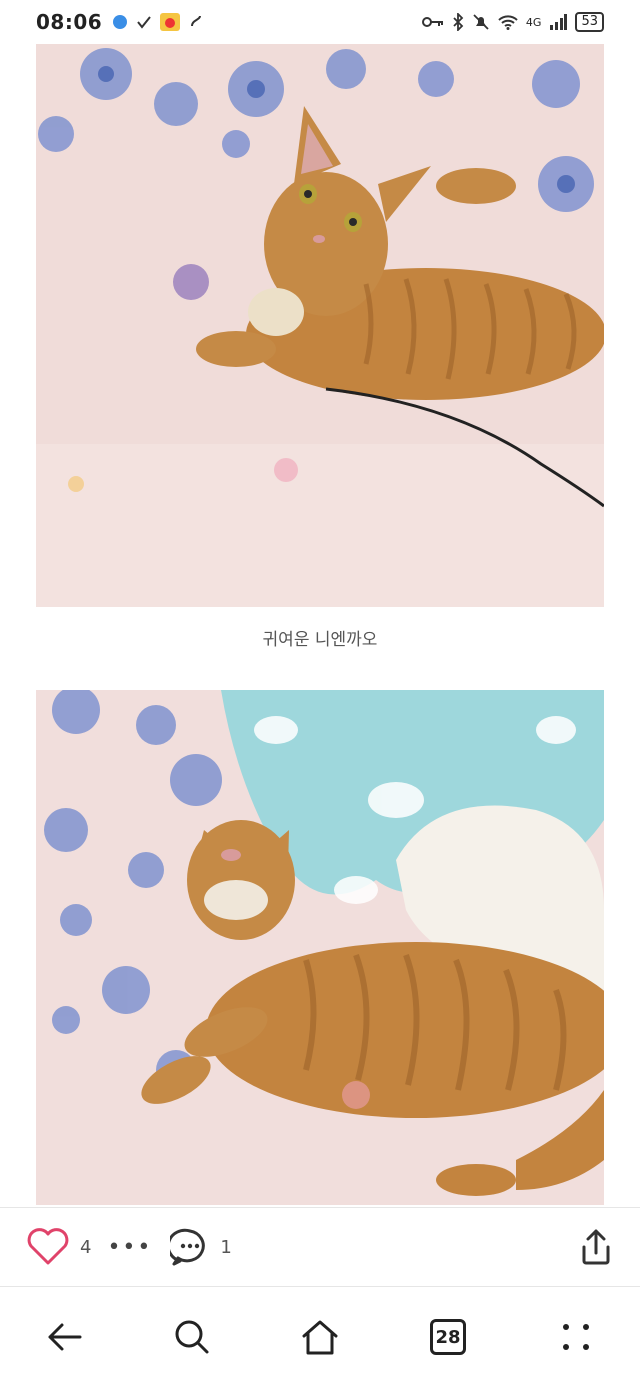 This screenshot has width=640, height=1386. I want to click on wifi-icon, so click(508, 22).